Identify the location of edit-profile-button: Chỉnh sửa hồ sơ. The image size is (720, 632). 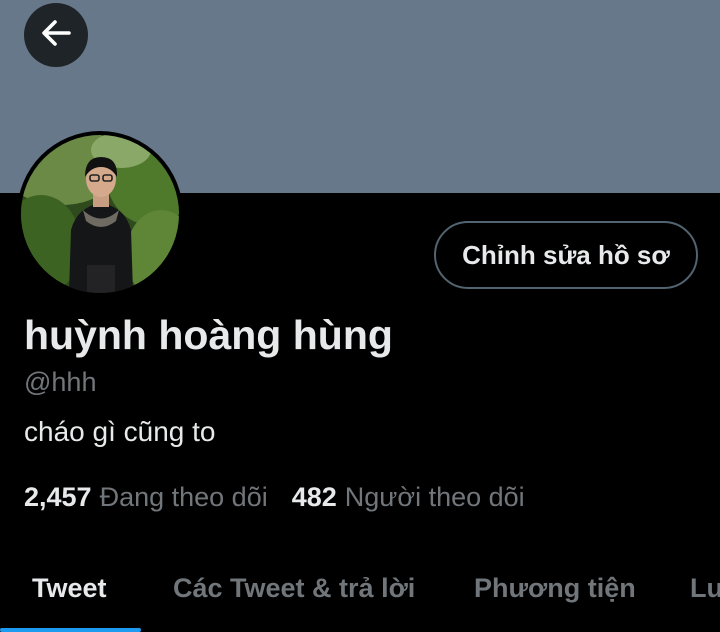
(566, 255).